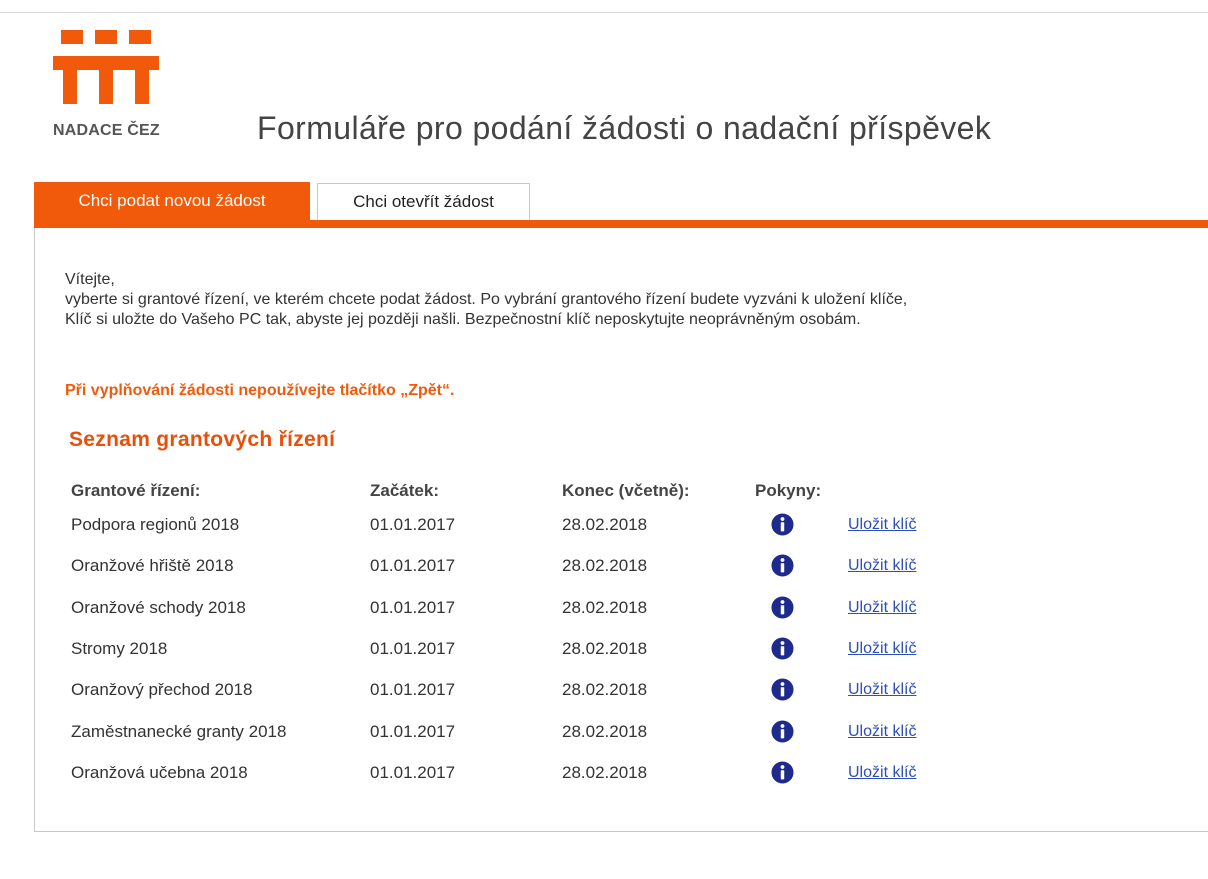  I want to click on intro-greeting: Vítejte,, so click(90, 279).